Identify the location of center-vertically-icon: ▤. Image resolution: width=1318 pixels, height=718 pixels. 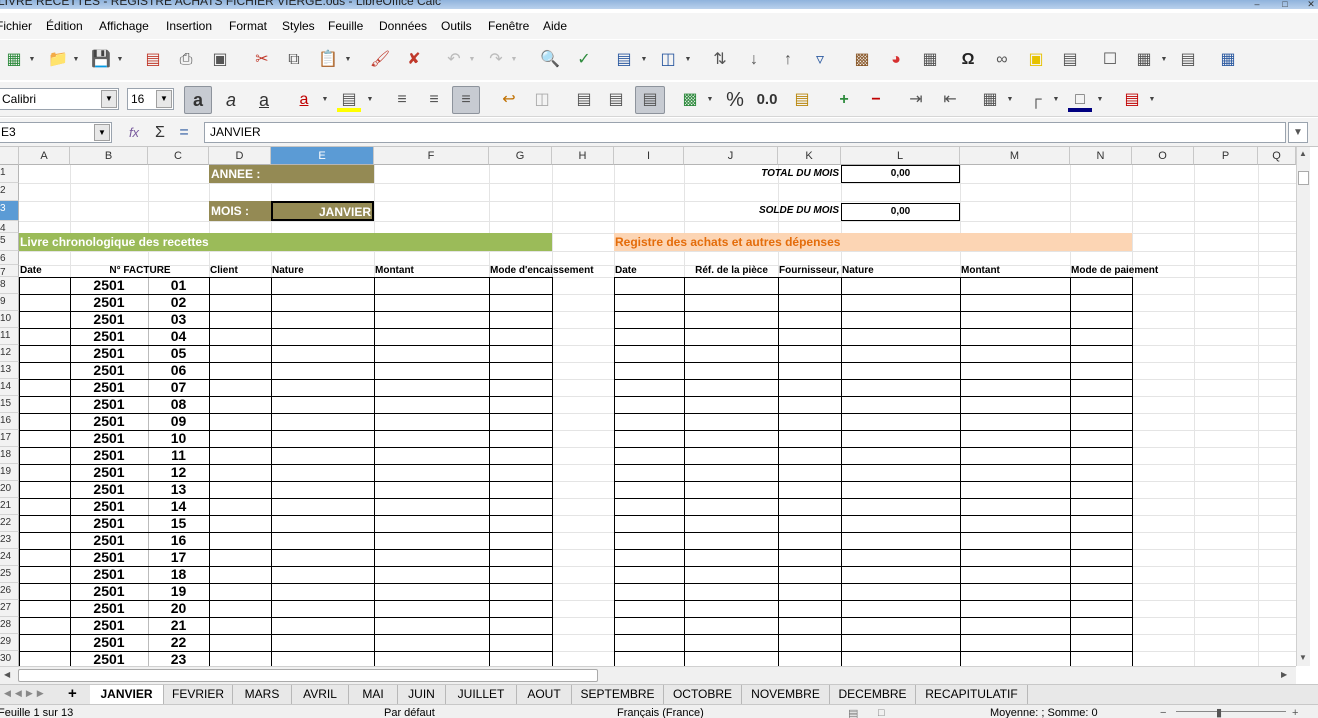
(616, 100).